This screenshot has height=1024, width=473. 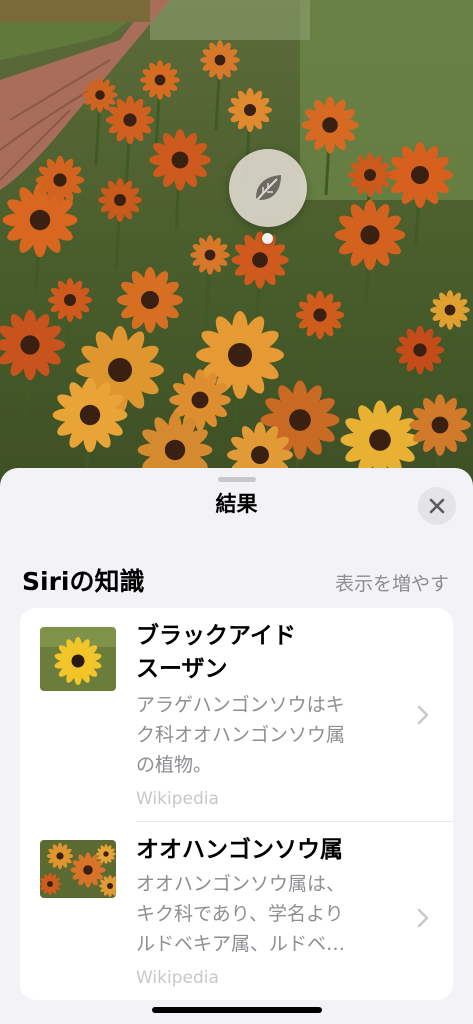 I want to click on close-button, so click(x=437, y=506).